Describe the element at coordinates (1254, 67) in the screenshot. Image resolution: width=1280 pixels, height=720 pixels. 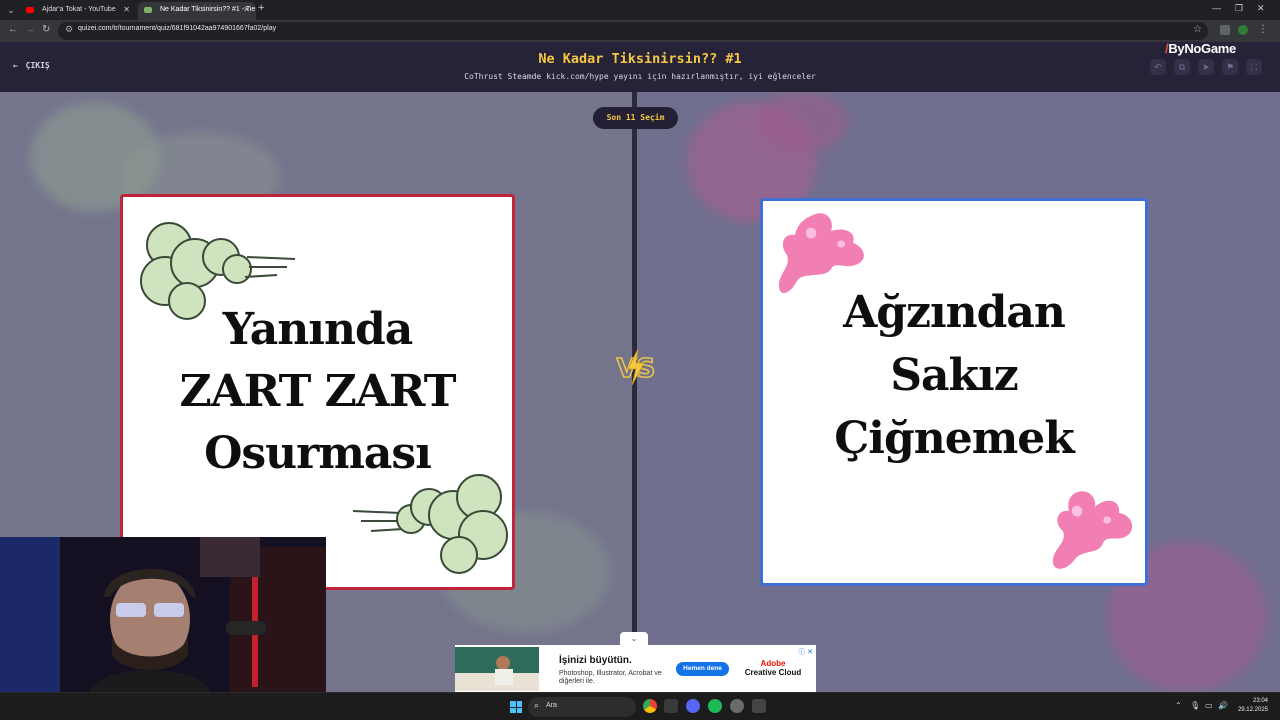
I see `fullscreen-icon: ⛶` at that location.